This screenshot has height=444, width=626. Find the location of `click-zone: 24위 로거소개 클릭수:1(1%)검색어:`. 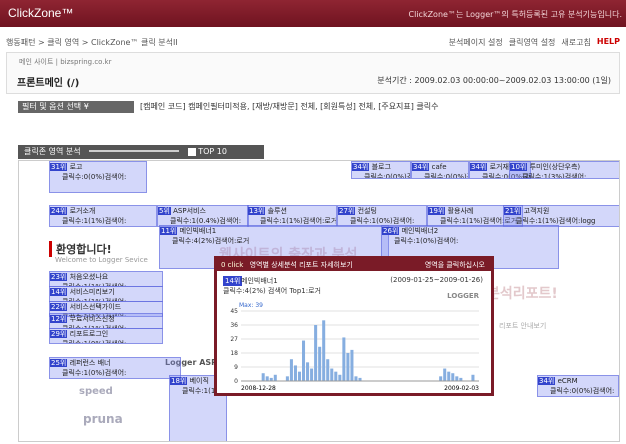

click-zone: 24위 로거소개 클릭수:1(1%)검색어: is located at coordinates (103, 216).